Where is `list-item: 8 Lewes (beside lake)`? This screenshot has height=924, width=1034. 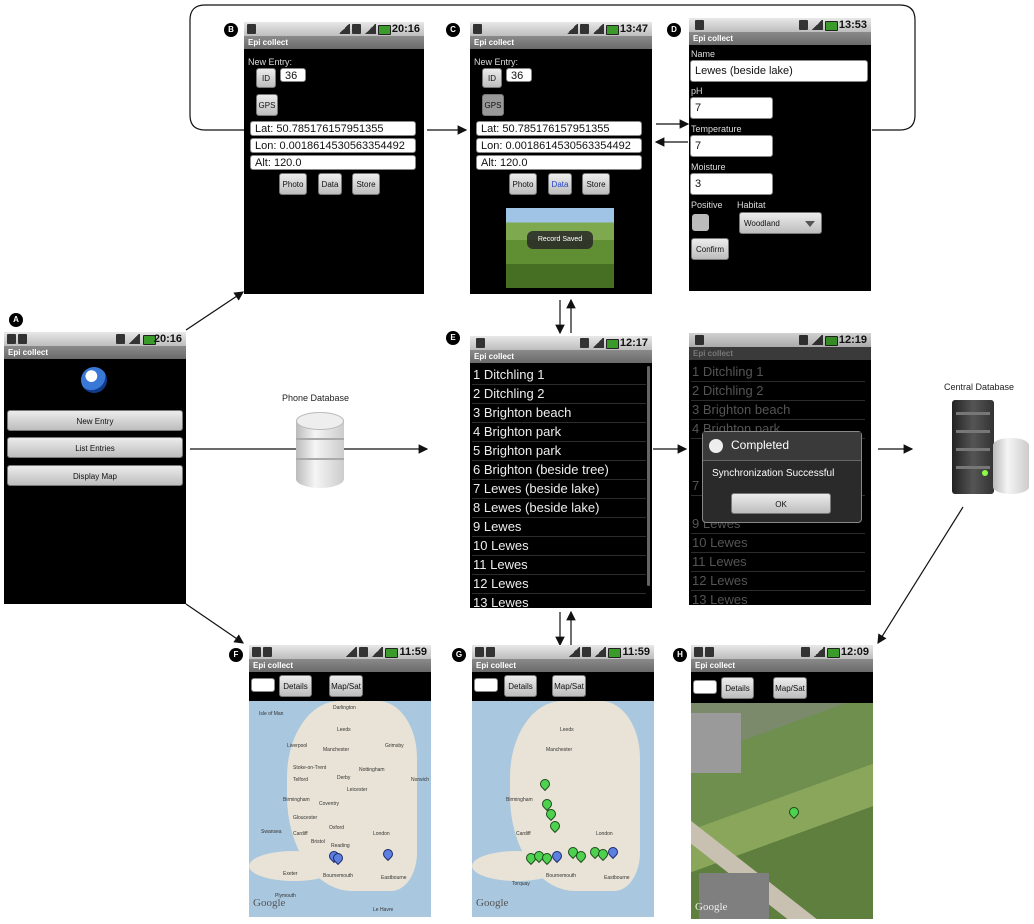 list-item: 8 Lewes (beside lake) is located at coordinates (559, 508).